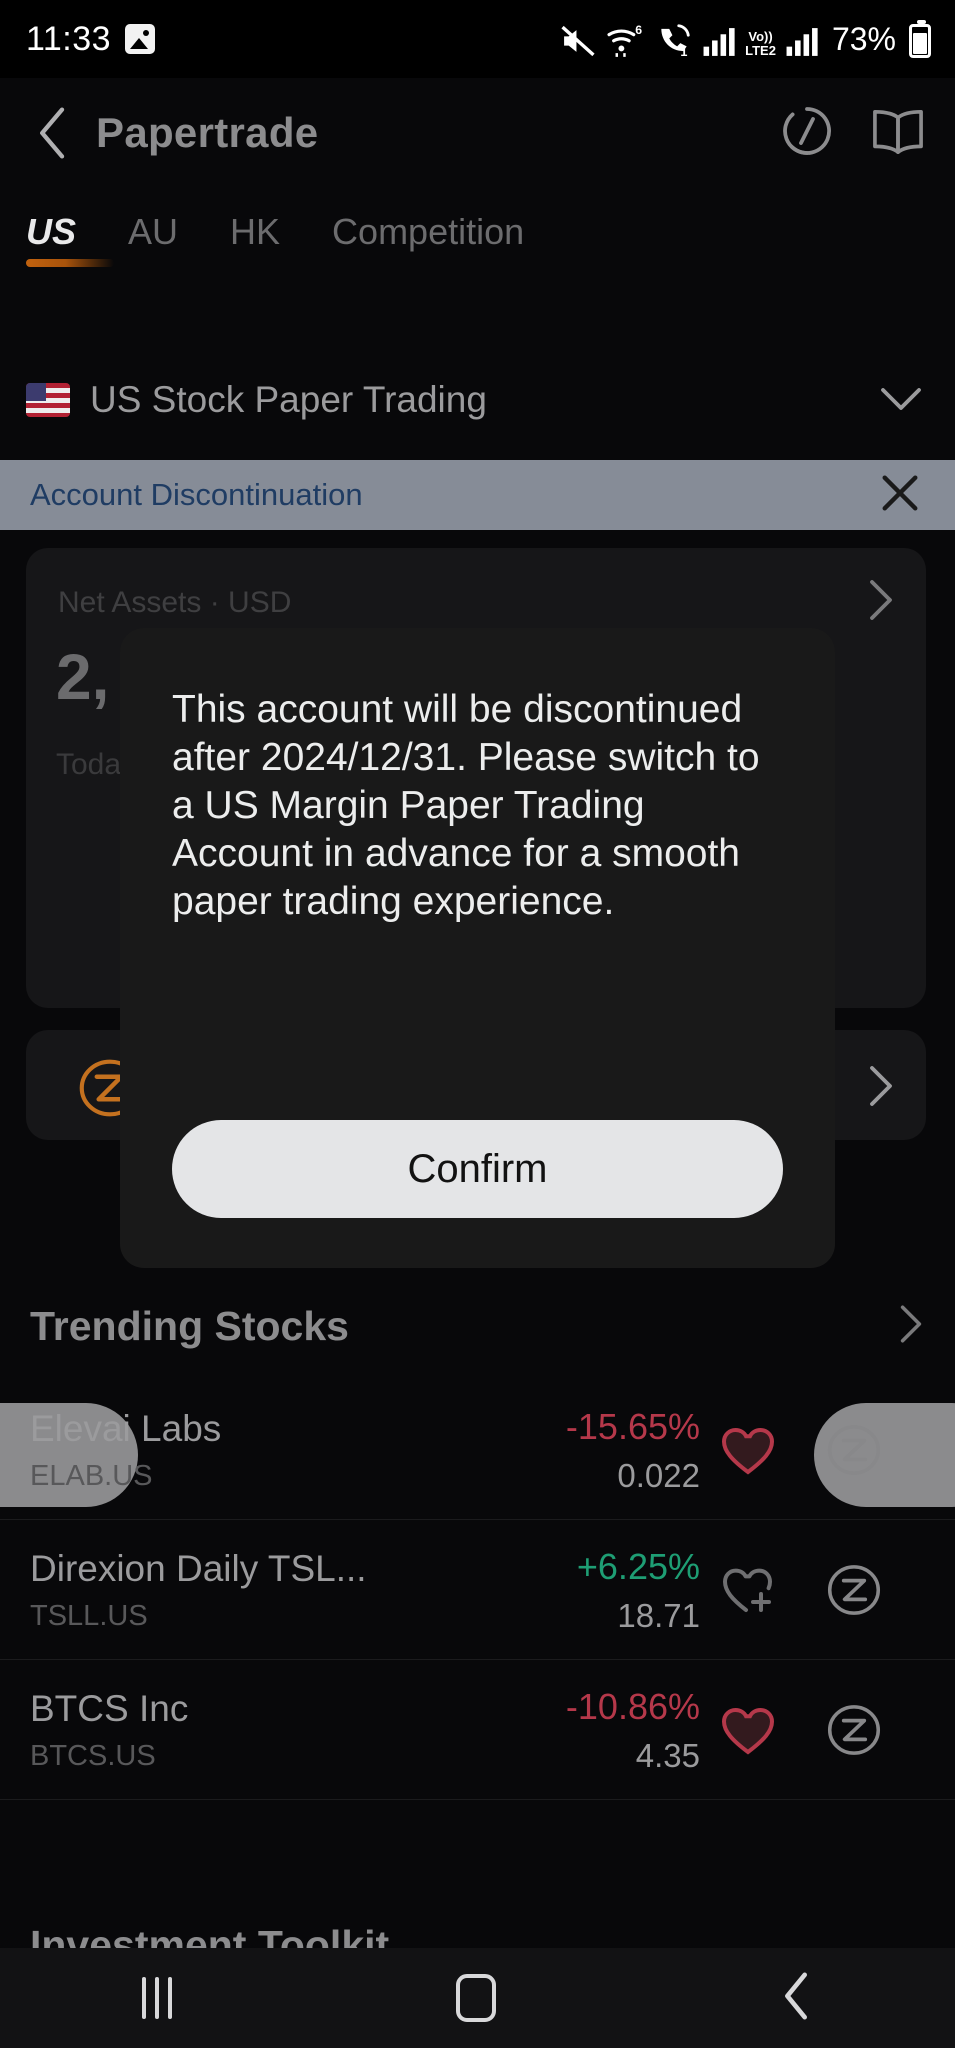  What do you see at coordinates (48, 400) in the screenshot?
I see `us-flag-icon` at bounding box center [48, 400].